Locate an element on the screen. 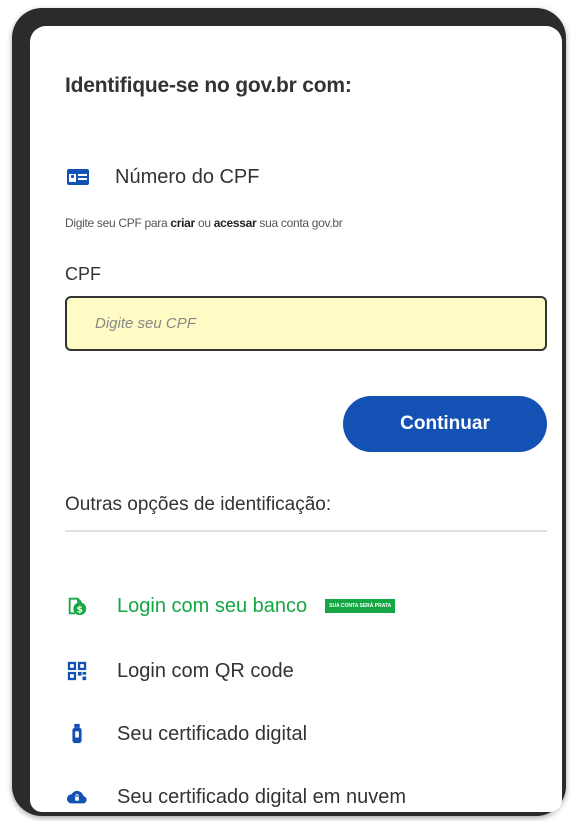 This screenshot has height=821, width=573. digital-certificate-option: Seu certificado digital is located at coordinates (186, 734).